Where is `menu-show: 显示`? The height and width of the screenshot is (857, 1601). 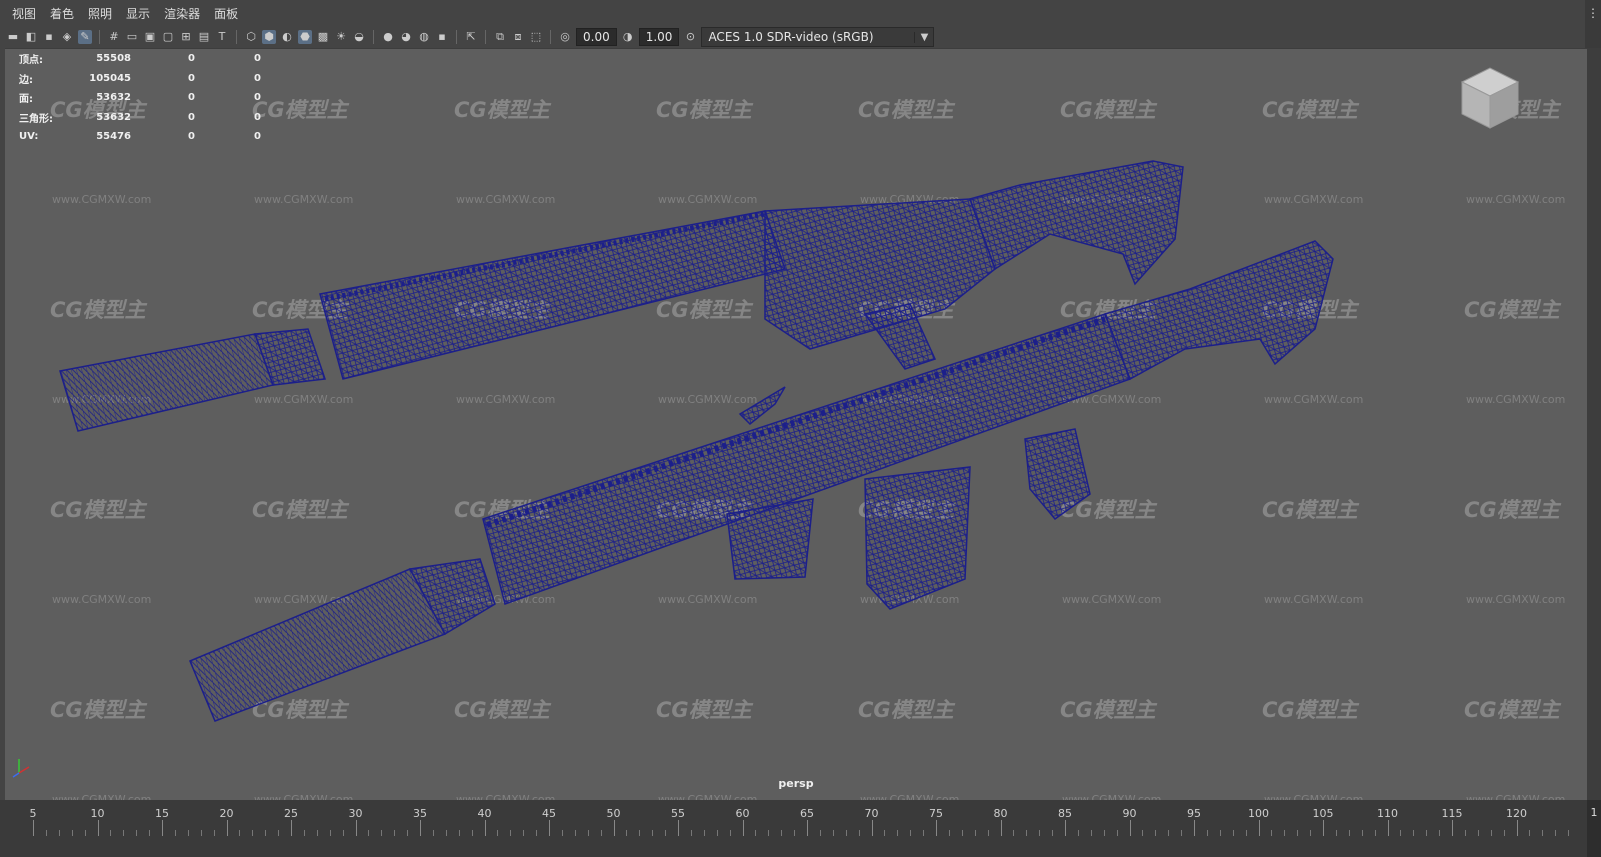
menu-show: 显示 is located at coordinates (138, 13).